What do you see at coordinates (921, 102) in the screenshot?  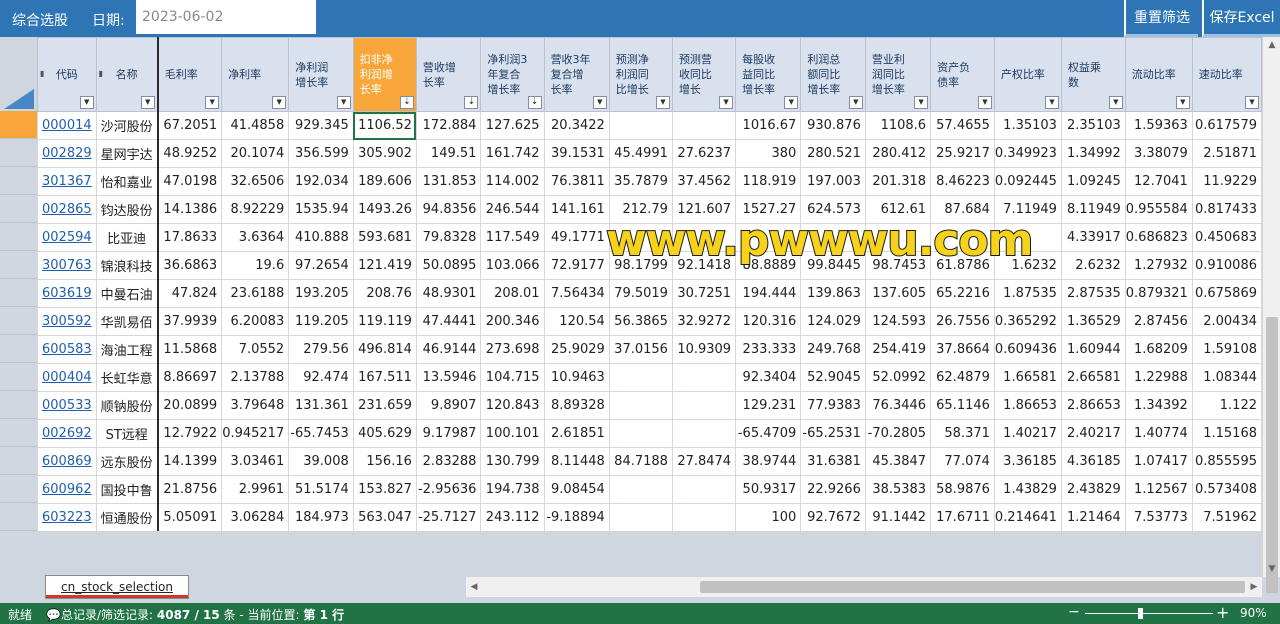 I see `filter-dropdown-icon: ▼` at bounding box center [921, 102].